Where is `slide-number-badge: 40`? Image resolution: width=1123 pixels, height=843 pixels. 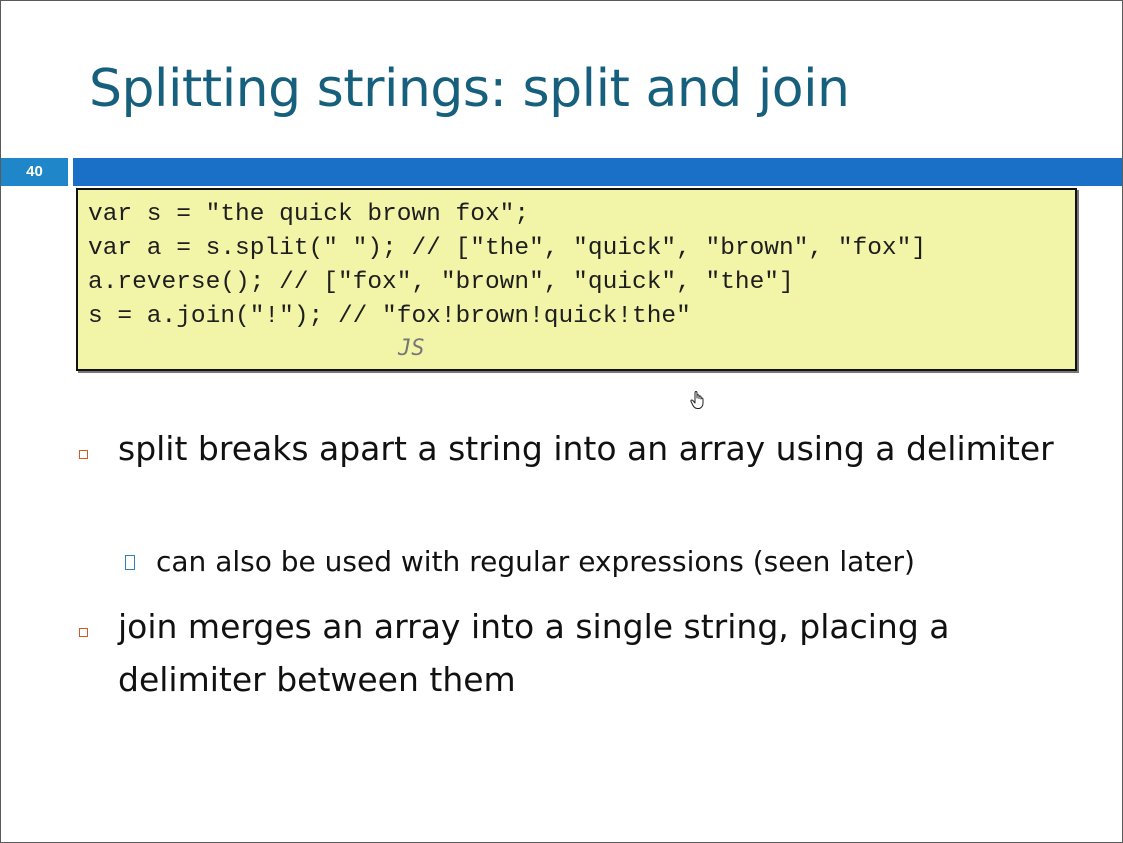
slide-number-badge: 40 is located at coordinates (34, 172).